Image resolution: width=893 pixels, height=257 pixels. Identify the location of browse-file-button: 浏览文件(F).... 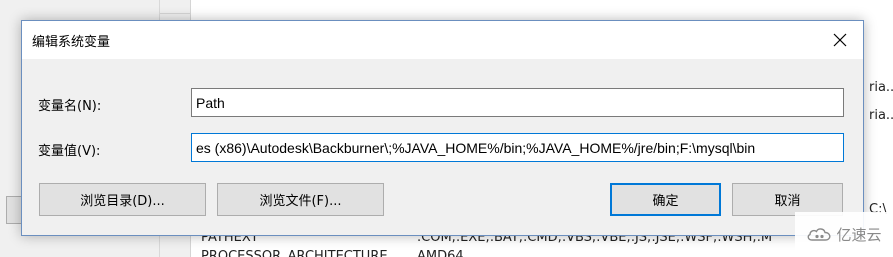
(300, 199).